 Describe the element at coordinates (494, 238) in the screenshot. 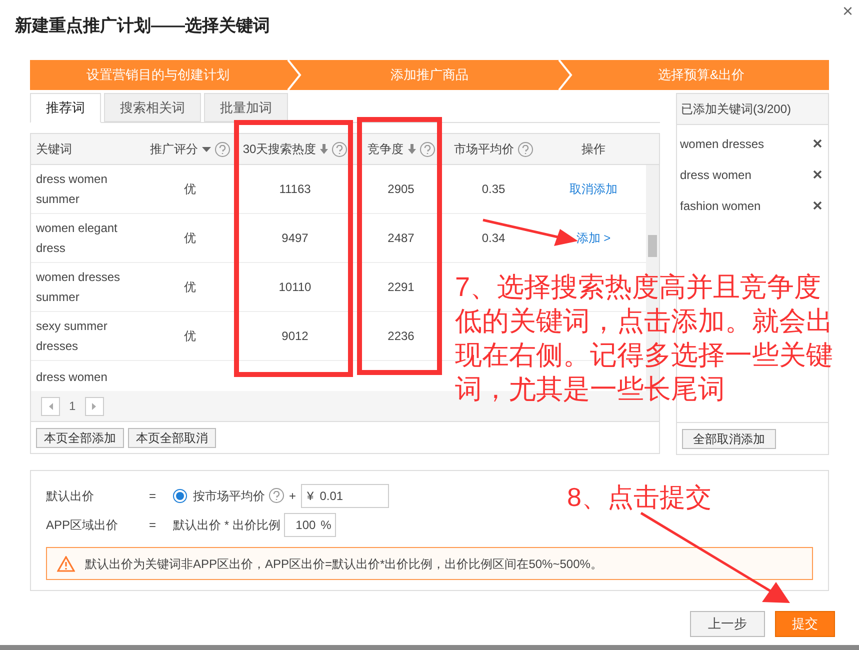

I see `price-cell: 0.34` at that location.